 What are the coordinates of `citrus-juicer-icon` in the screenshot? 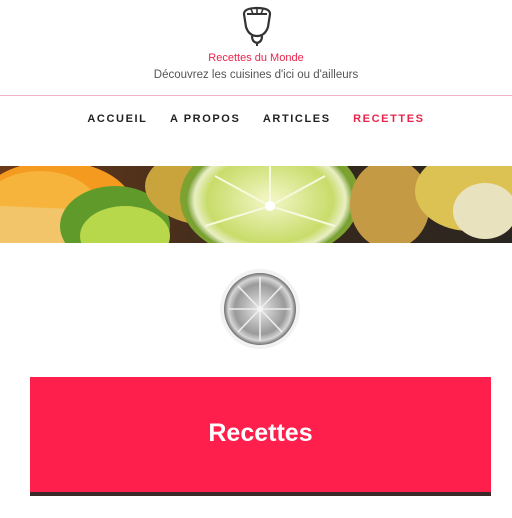 It's located at (257, 26).